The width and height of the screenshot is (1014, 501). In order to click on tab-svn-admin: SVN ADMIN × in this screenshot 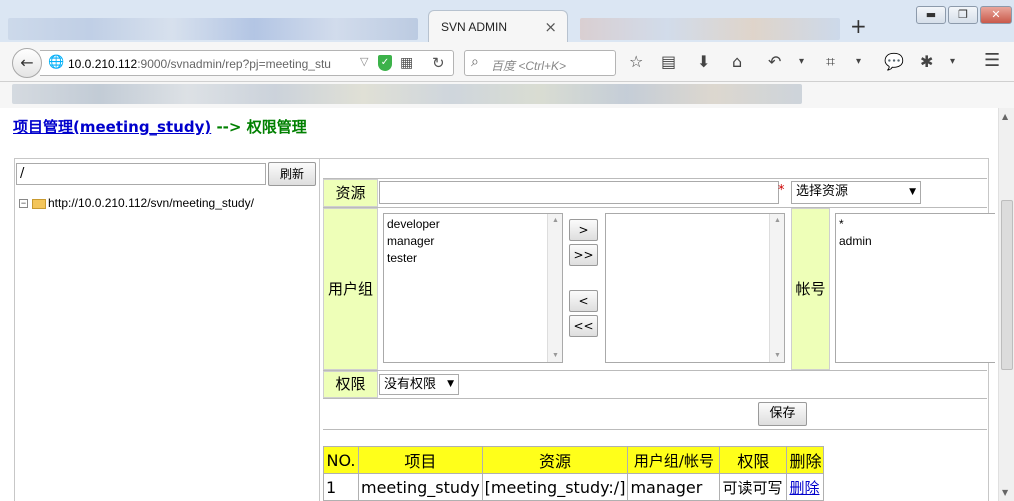, I will do `click(498, 27)`.